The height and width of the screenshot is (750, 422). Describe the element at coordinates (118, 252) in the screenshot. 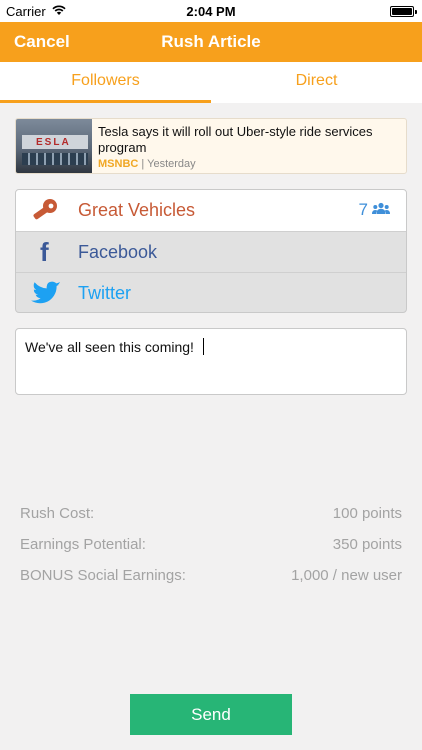

I see `target-label: Facebook` at that location.